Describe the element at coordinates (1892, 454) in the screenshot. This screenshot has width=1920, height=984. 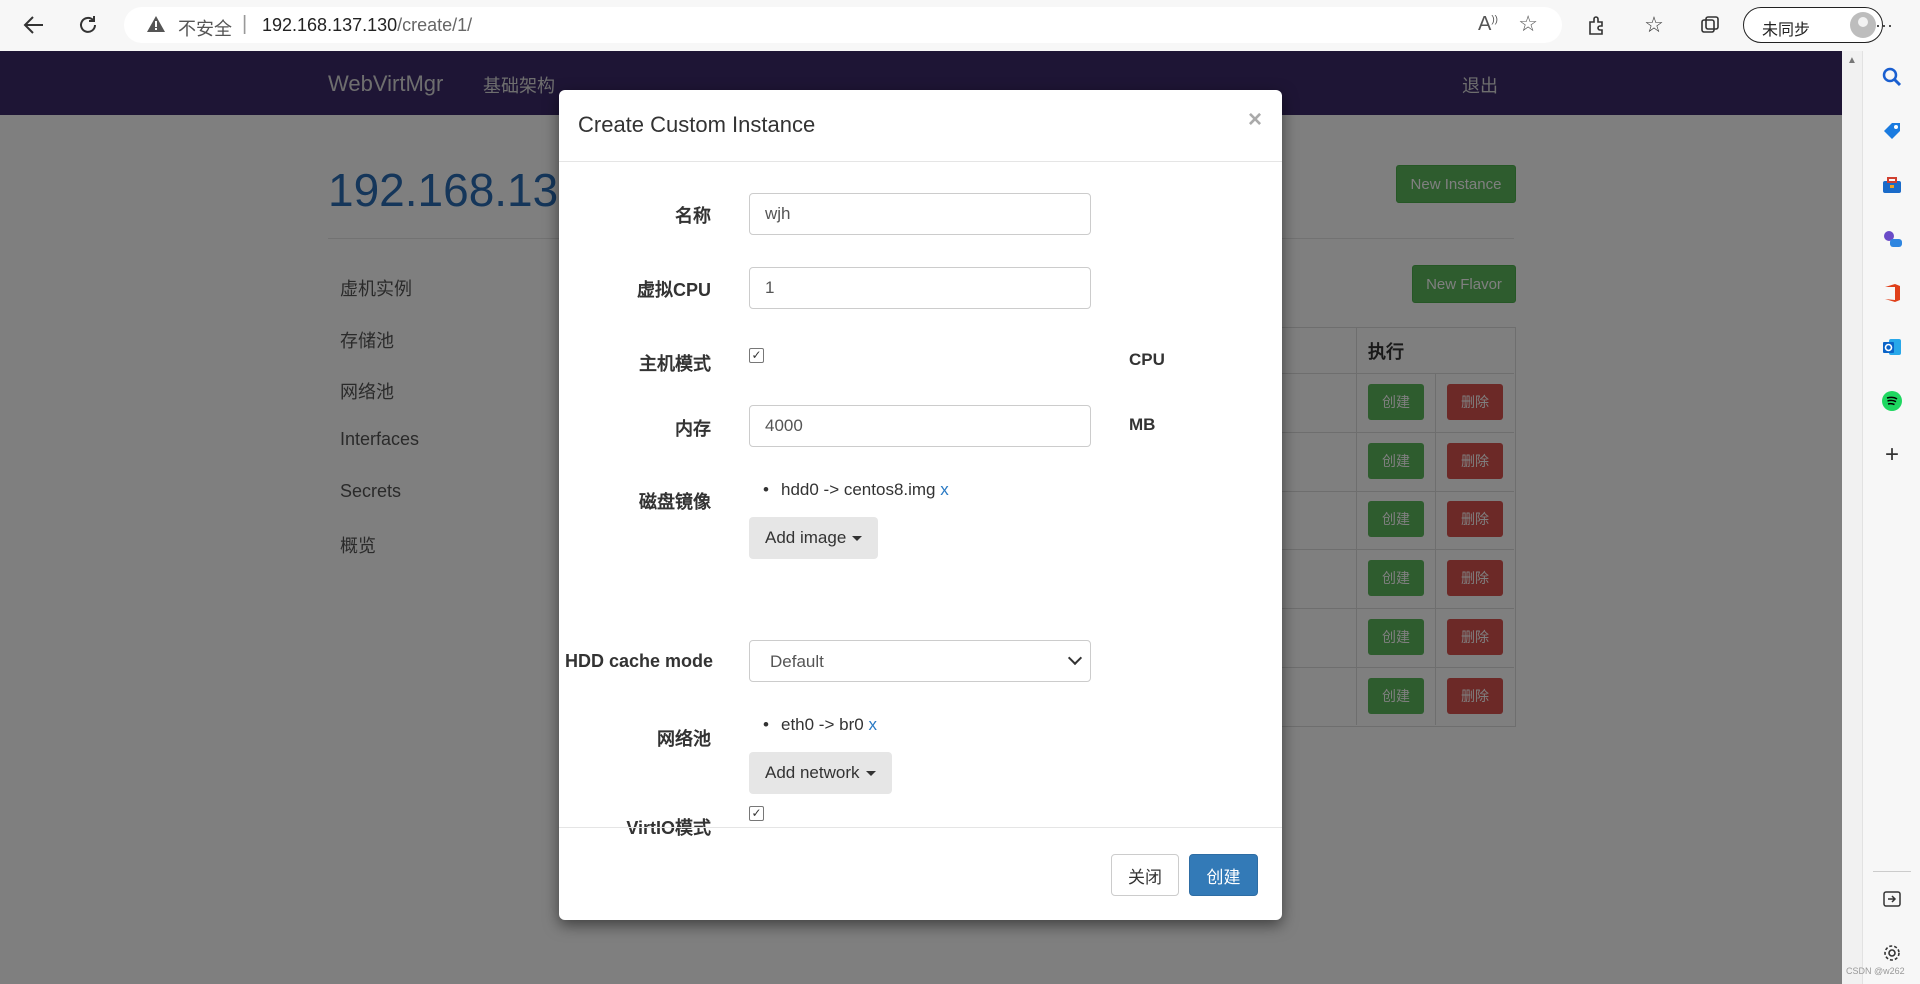
I see `add-icon: +` at that location.